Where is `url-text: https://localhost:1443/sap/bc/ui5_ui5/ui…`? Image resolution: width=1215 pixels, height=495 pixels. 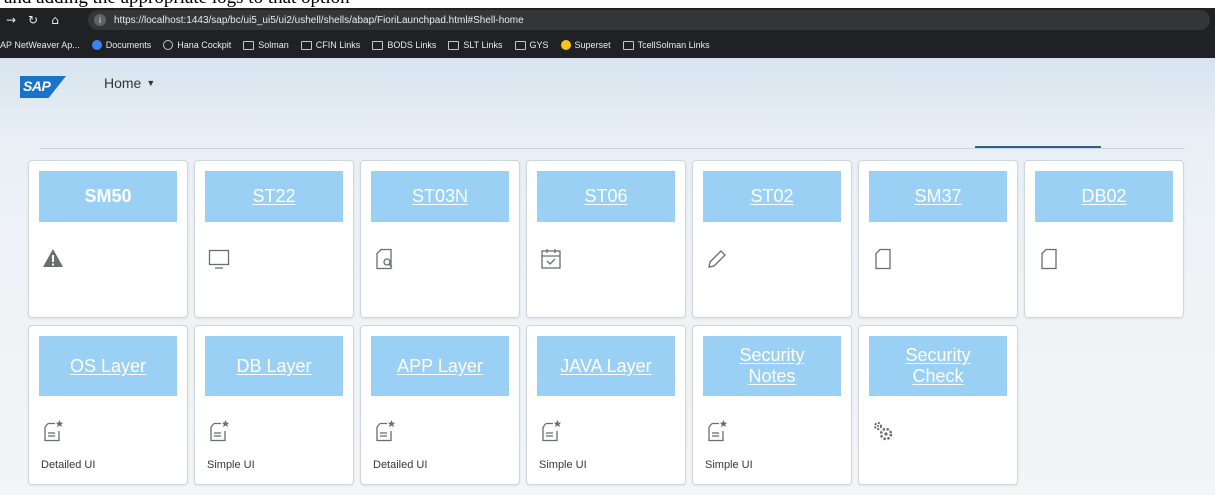 url-text: https://localhost:1443/sap/bc/ui5_ui5/ui… is located at coordinates (319, 20).